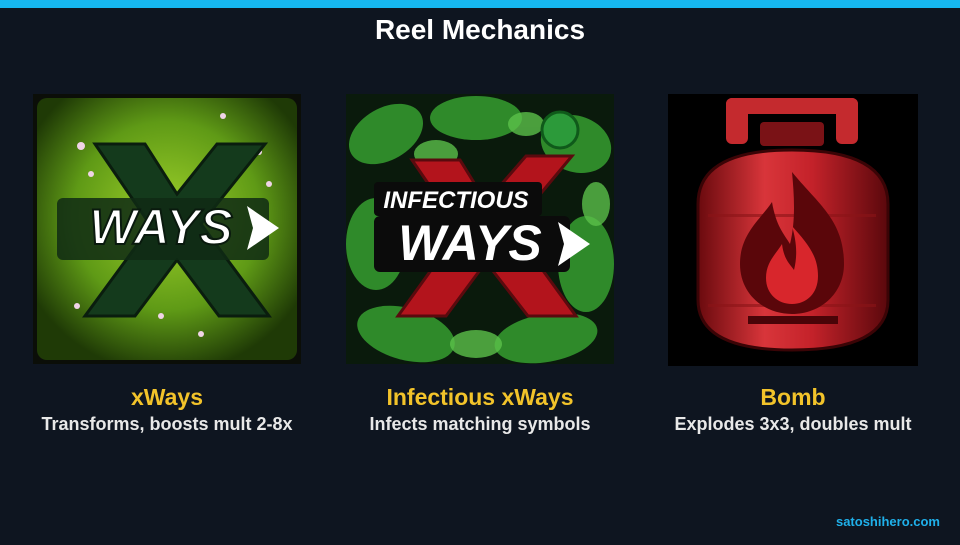  Describe the element at coordinates (480, 397) in the screenshot. I see `card-name: Infectious xWays` at that location.